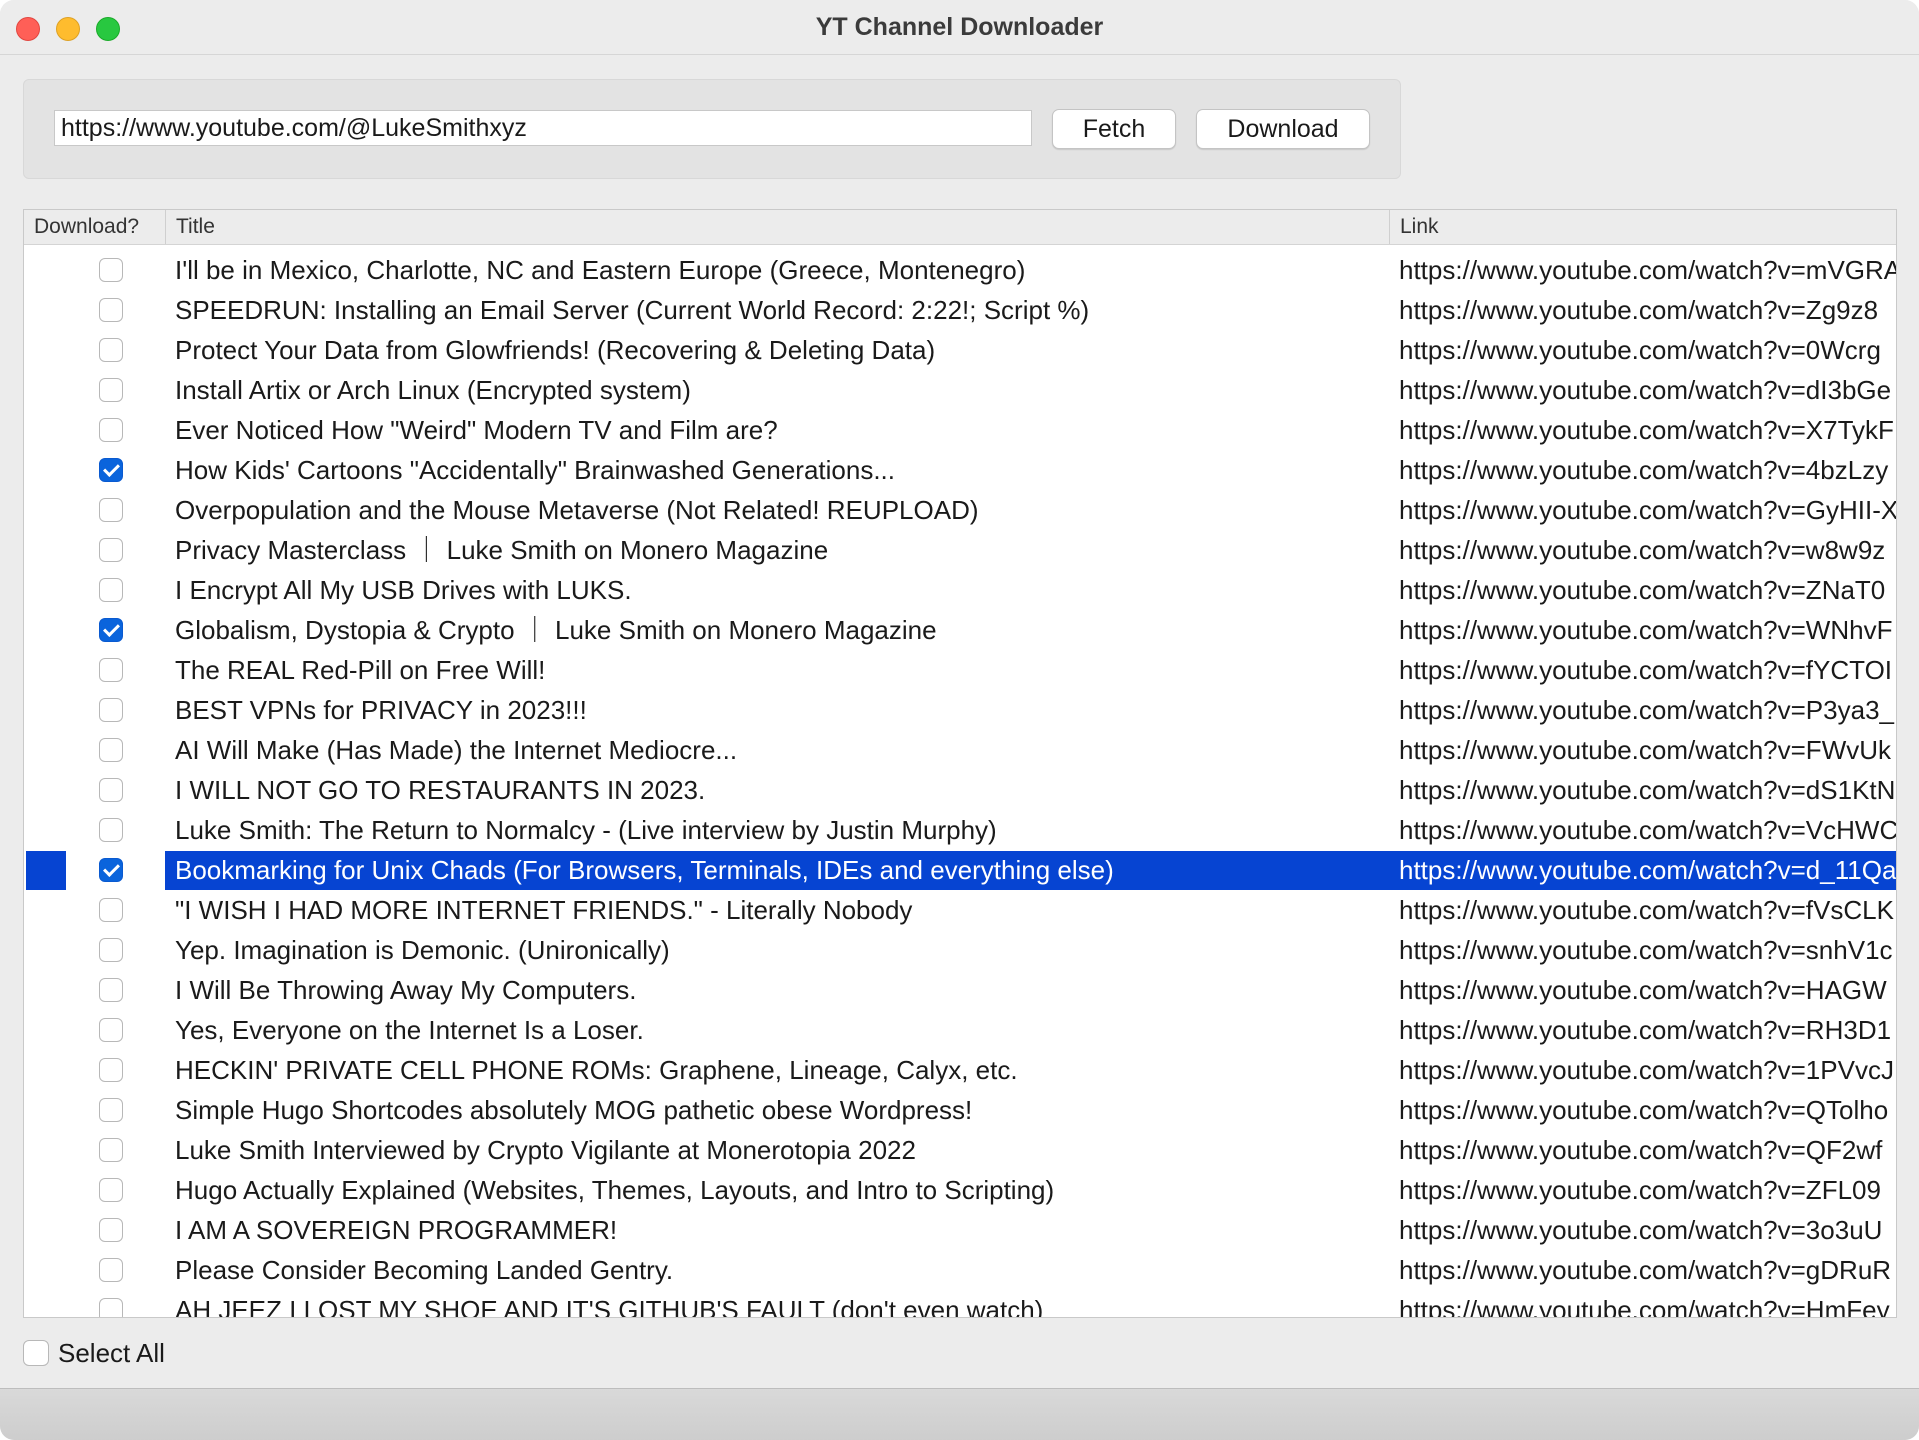 The width and height of the screenshot is (1919, 1440). Describe the element at coordinates (1642, 227) in the screenshot. I see `column-header-link: Link` at that location.